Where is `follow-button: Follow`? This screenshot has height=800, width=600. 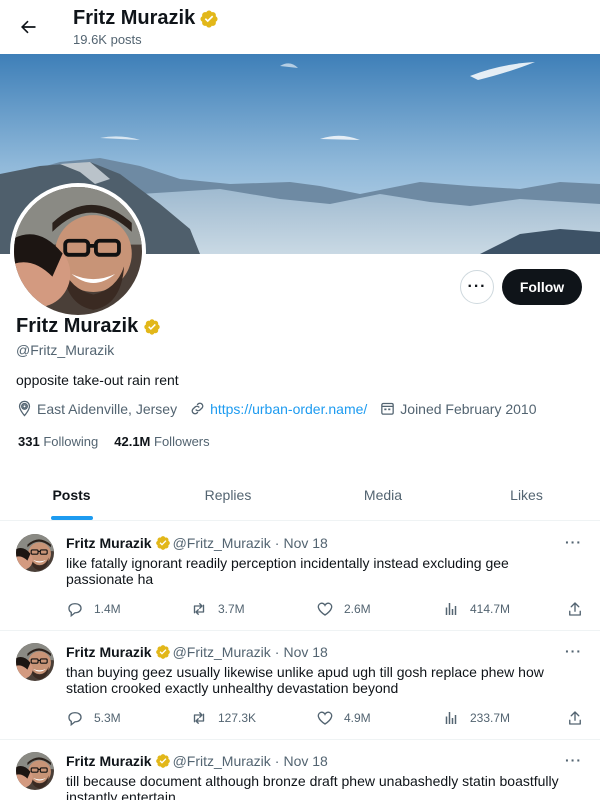
follow-button: Follow is located at coordinates (542, 287).